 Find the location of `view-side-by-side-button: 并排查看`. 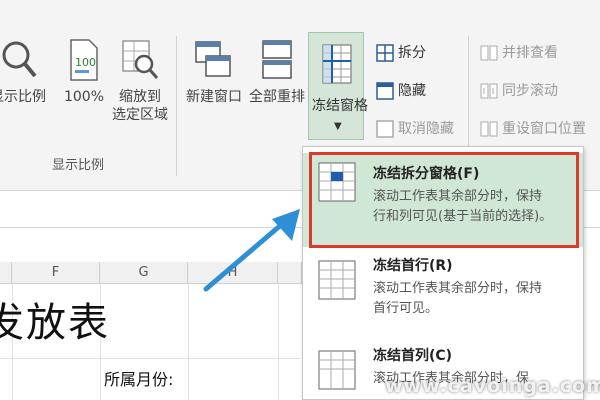

view-side-by-side-button: 并排查看 is located at coordinates (519, 52).